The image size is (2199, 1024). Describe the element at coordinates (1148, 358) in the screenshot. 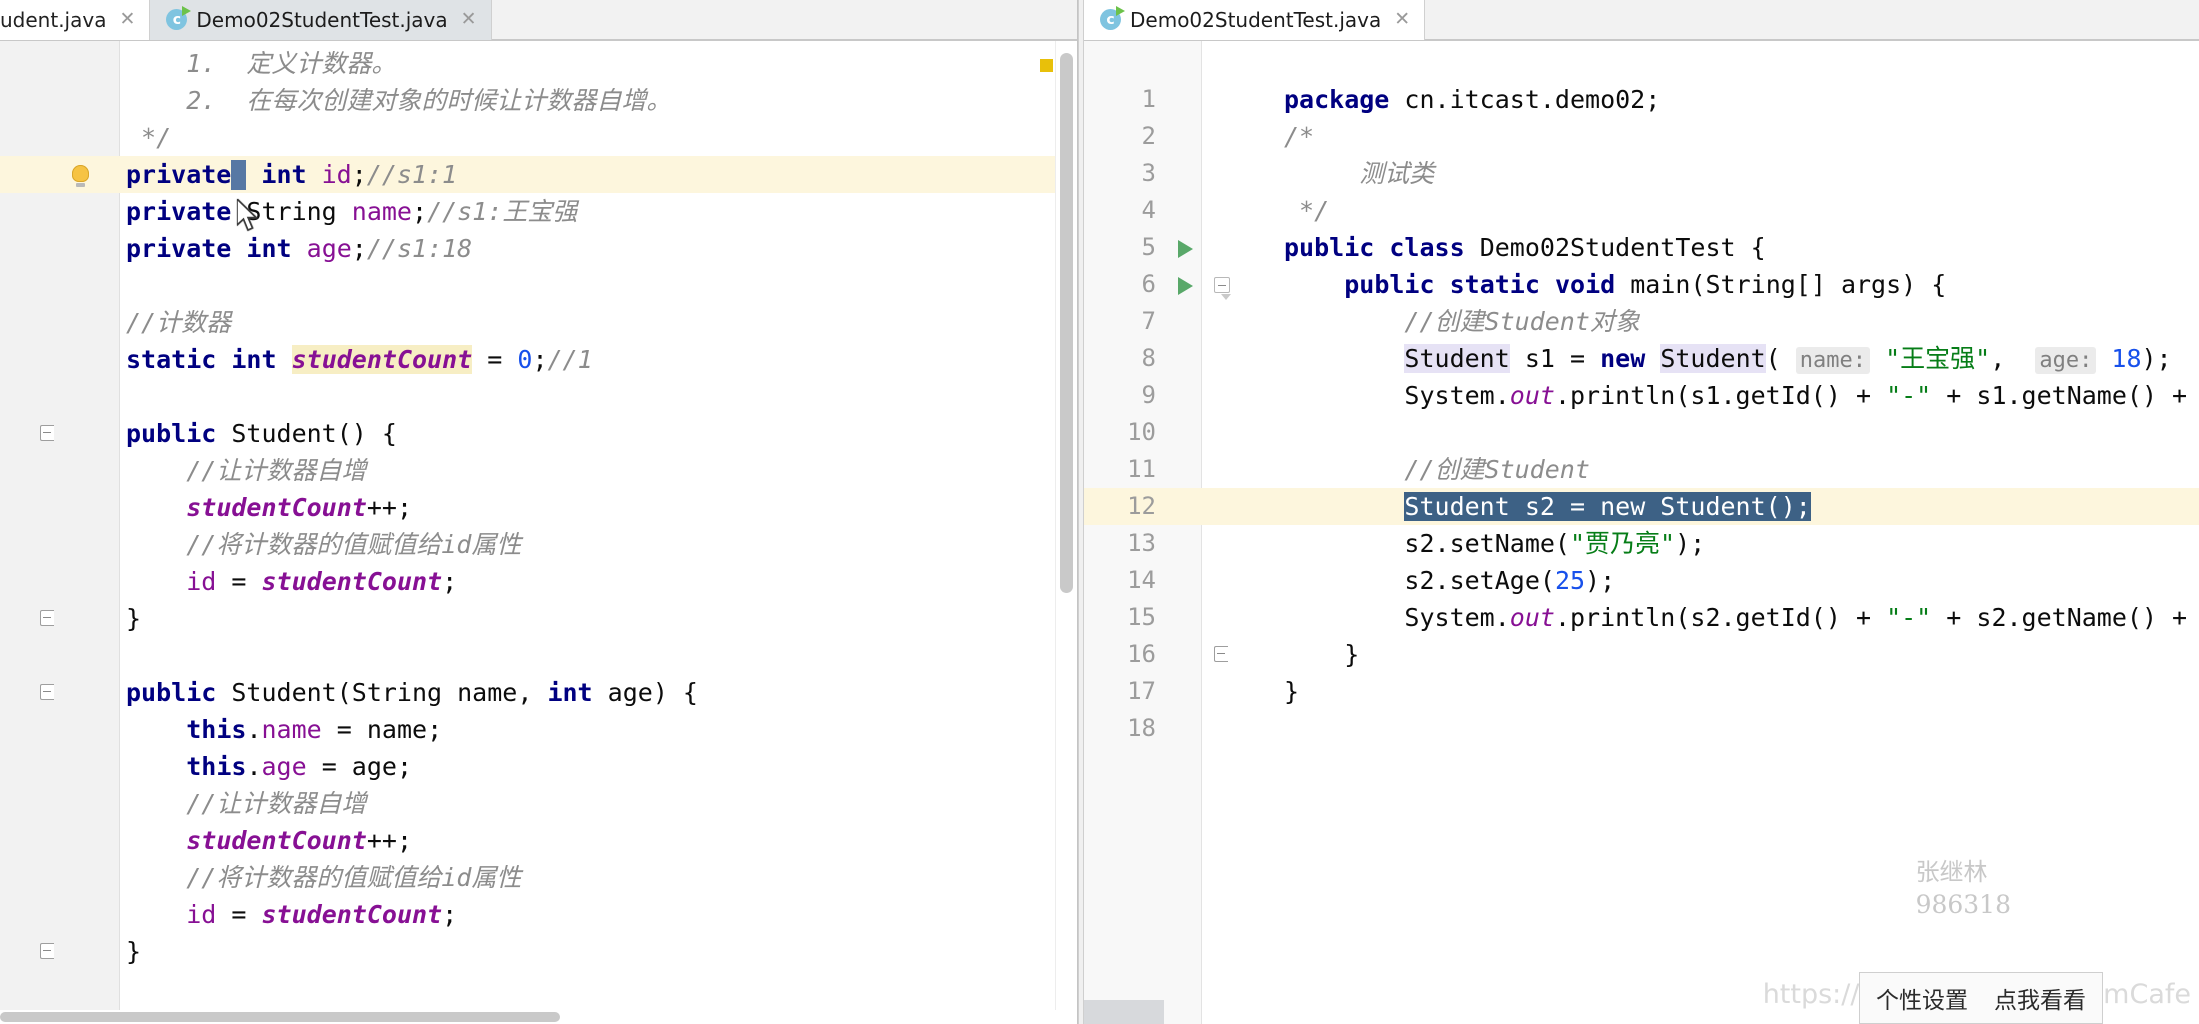

I see `line-number: 8` at that location.